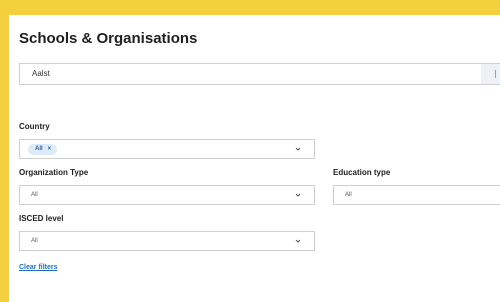  I want to click on country-chip-all: All ×, so click(43, 149).